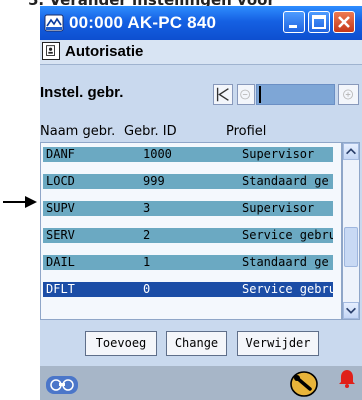 This screenshot has width=362, height=400. Describe the element at coordinates (60, 208) in the screenshot. I see `user-name: SUPV` at that location.